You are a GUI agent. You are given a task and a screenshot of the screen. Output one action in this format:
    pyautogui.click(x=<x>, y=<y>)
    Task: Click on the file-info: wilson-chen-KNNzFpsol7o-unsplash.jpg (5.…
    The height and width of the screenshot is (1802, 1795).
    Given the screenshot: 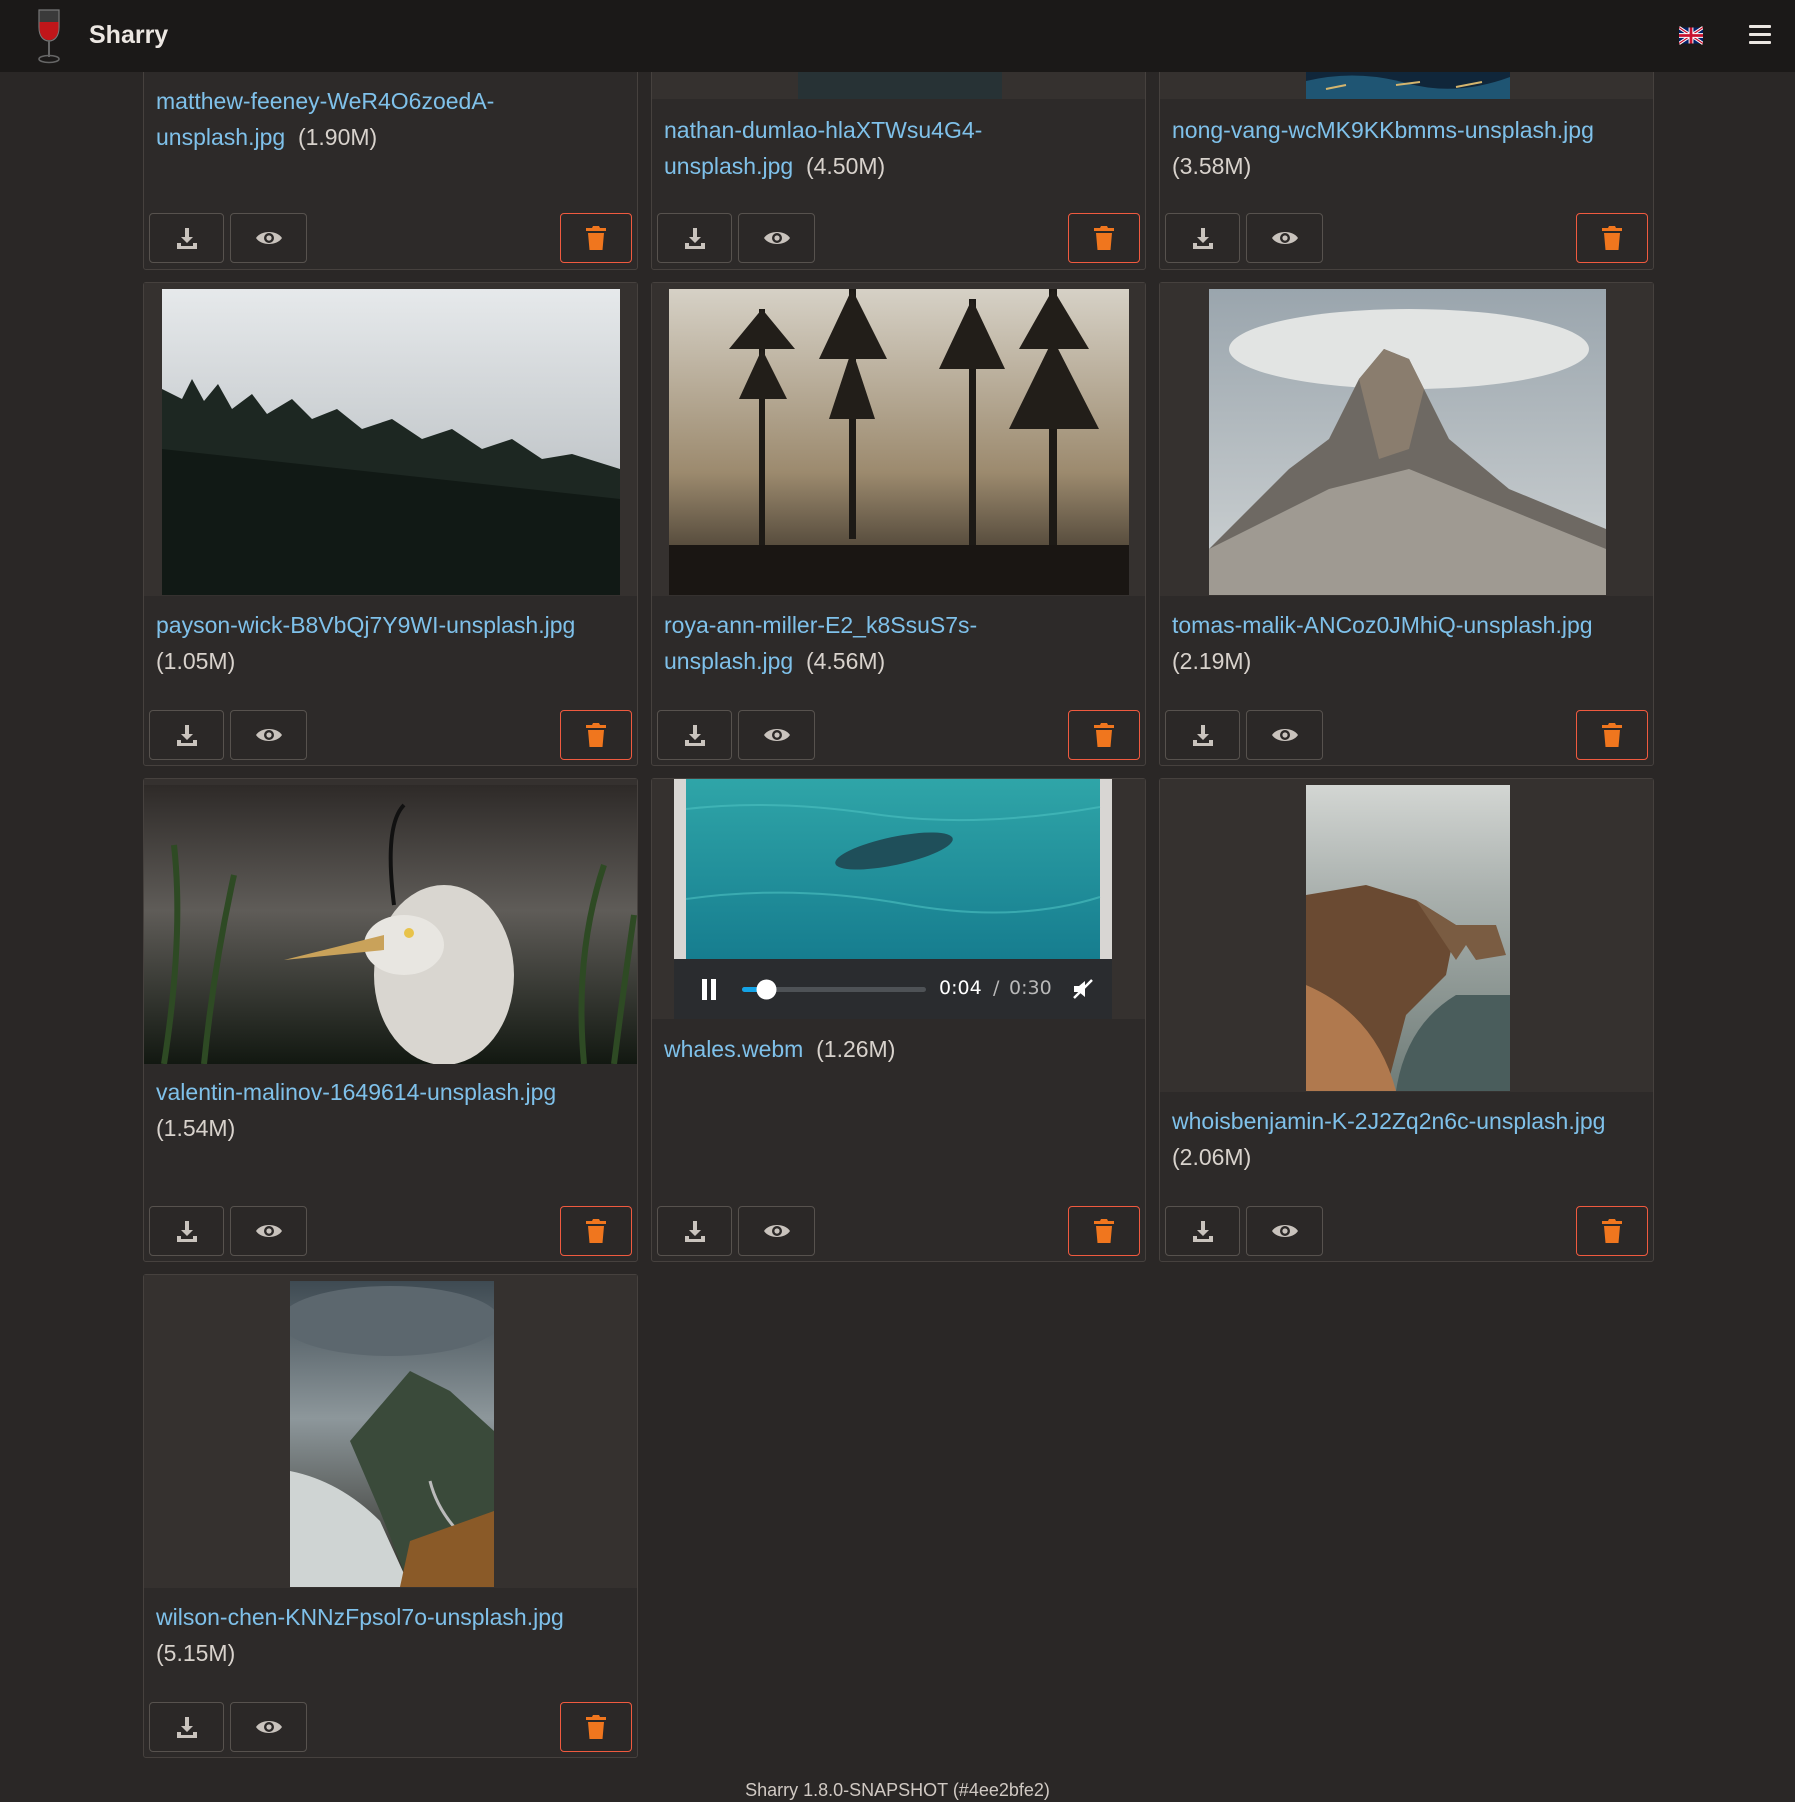 What is the action you would take?
    pyautogui.click(x=376, y=1635)
    